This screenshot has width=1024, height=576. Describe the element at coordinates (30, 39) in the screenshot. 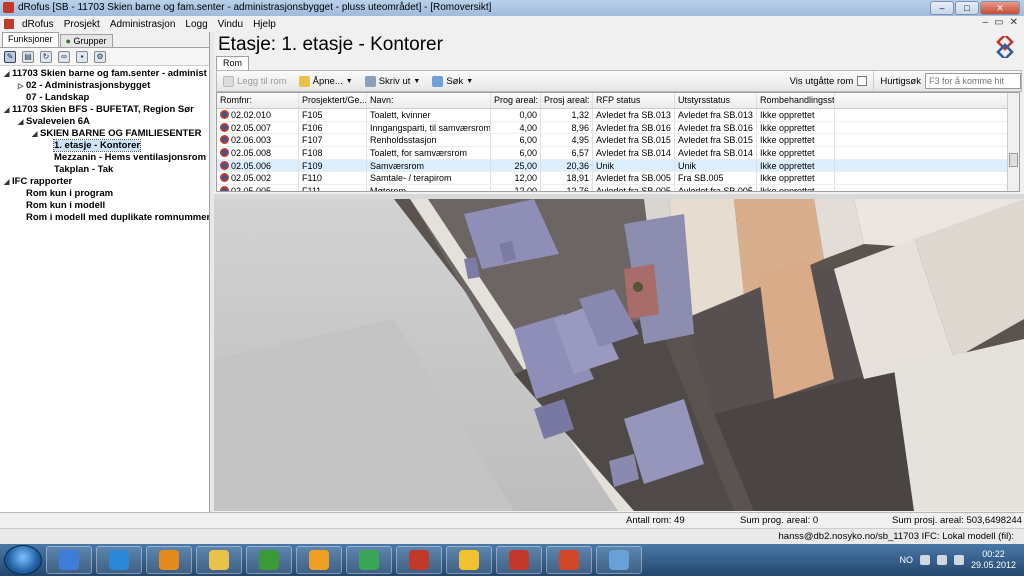

I see `tab-funksjoner: Funksjoner` at that location.